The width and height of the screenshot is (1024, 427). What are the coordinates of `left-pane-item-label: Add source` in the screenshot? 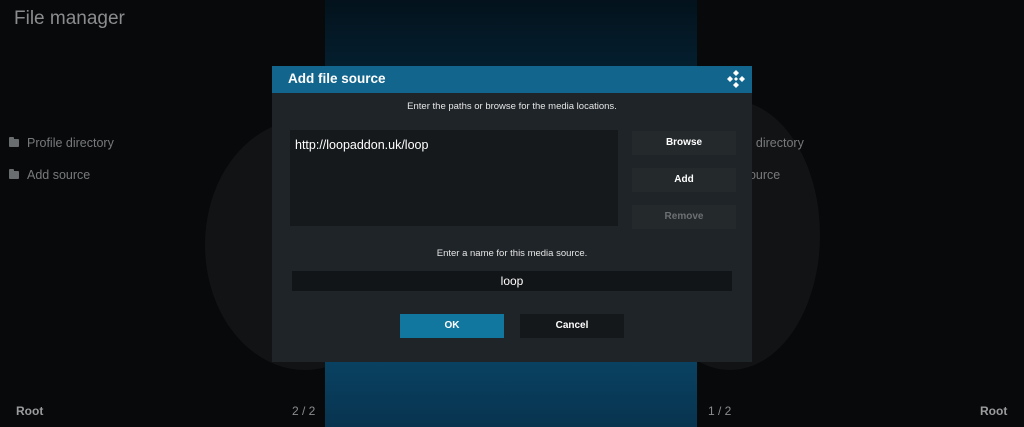 It's located at (59, 175).